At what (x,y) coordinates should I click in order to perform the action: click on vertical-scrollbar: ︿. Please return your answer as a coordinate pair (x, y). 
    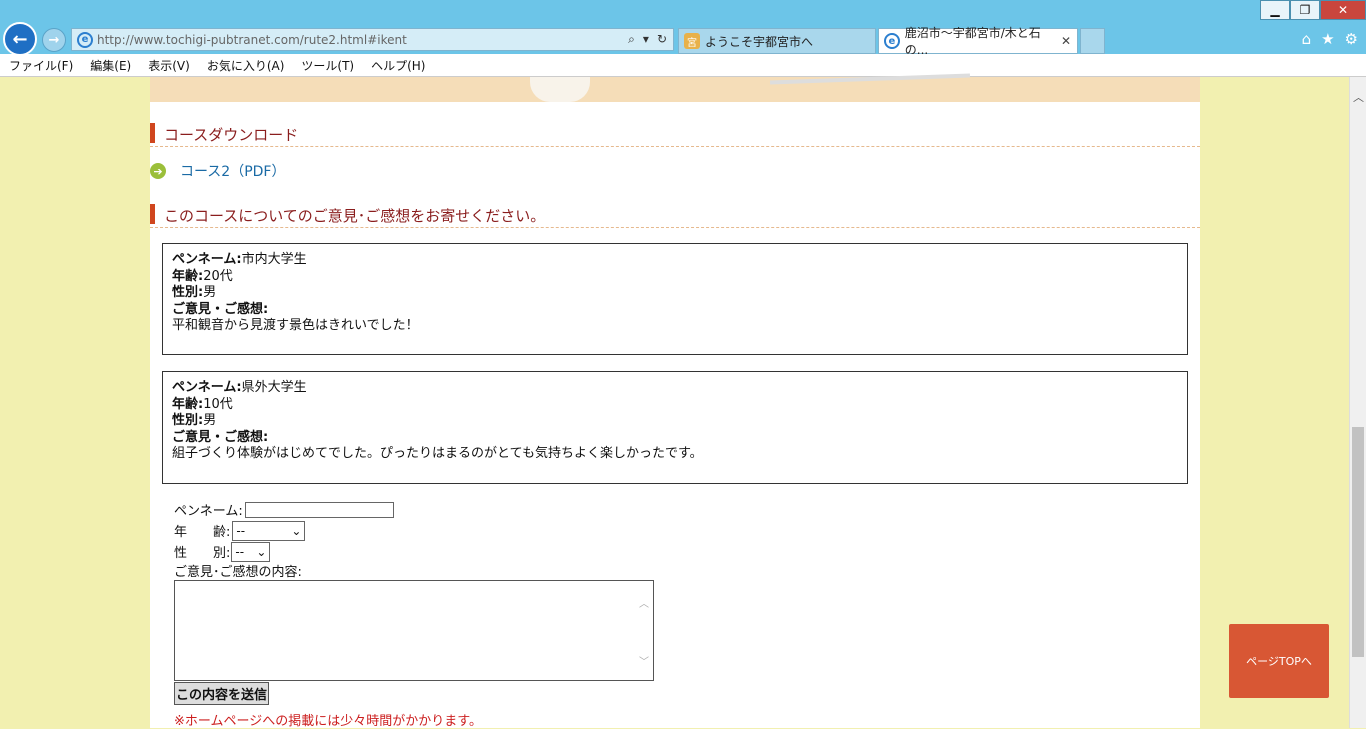
    Looking at the image, I should click on (1357, 402).